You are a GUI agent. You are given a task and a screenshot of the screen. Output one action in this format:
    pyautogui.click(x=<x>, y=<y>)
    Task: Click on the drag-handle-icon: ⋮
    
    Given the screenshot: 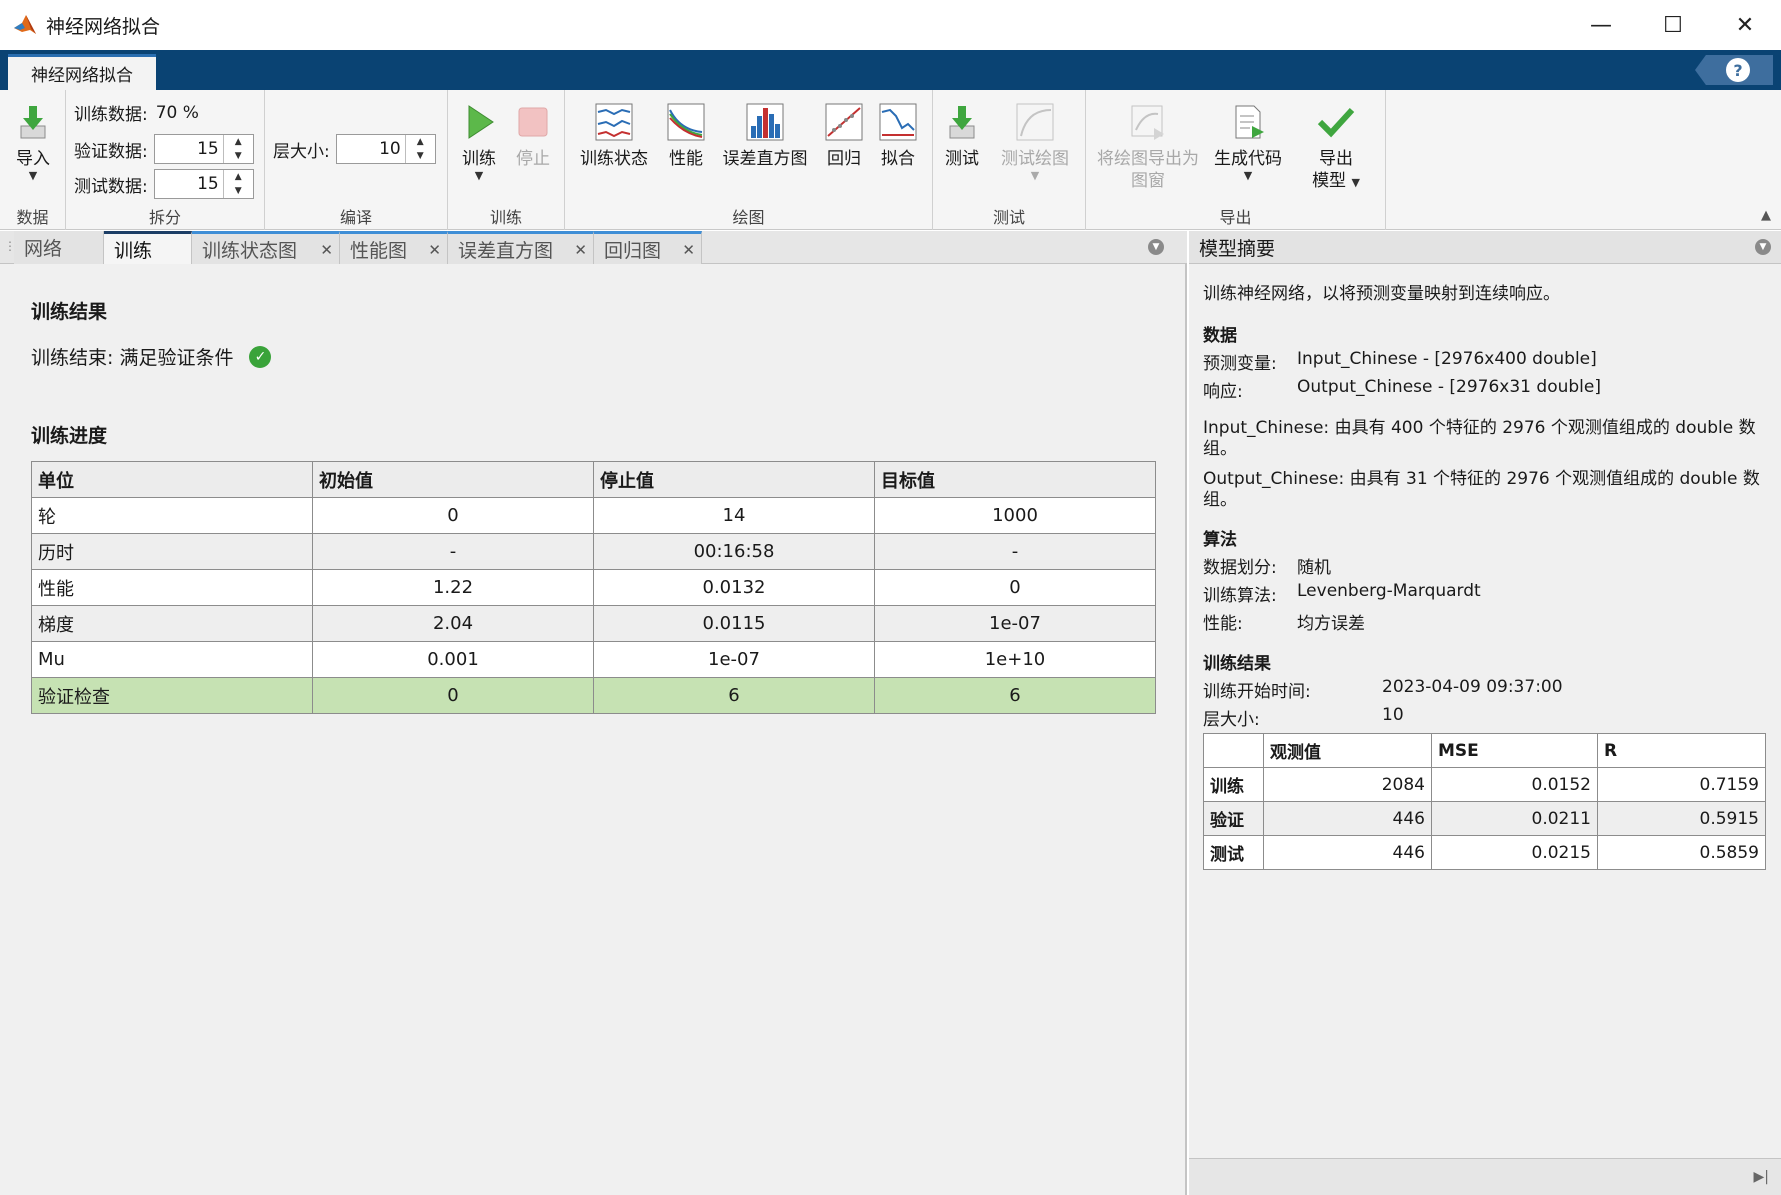 What is the action you would take?
    pyautogui.click(x=10, y=248)
    